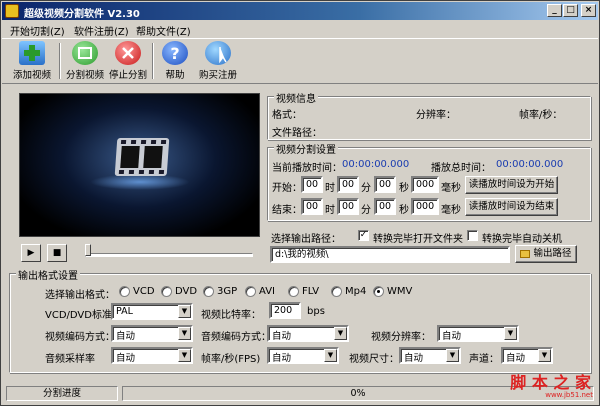 The height and width of the screenshot is (406, 600). What do you see at coordinates (101, 30) in the screenshot?
I see `menu-register: 软件注册(Z)` at bounding box center [101, 30].